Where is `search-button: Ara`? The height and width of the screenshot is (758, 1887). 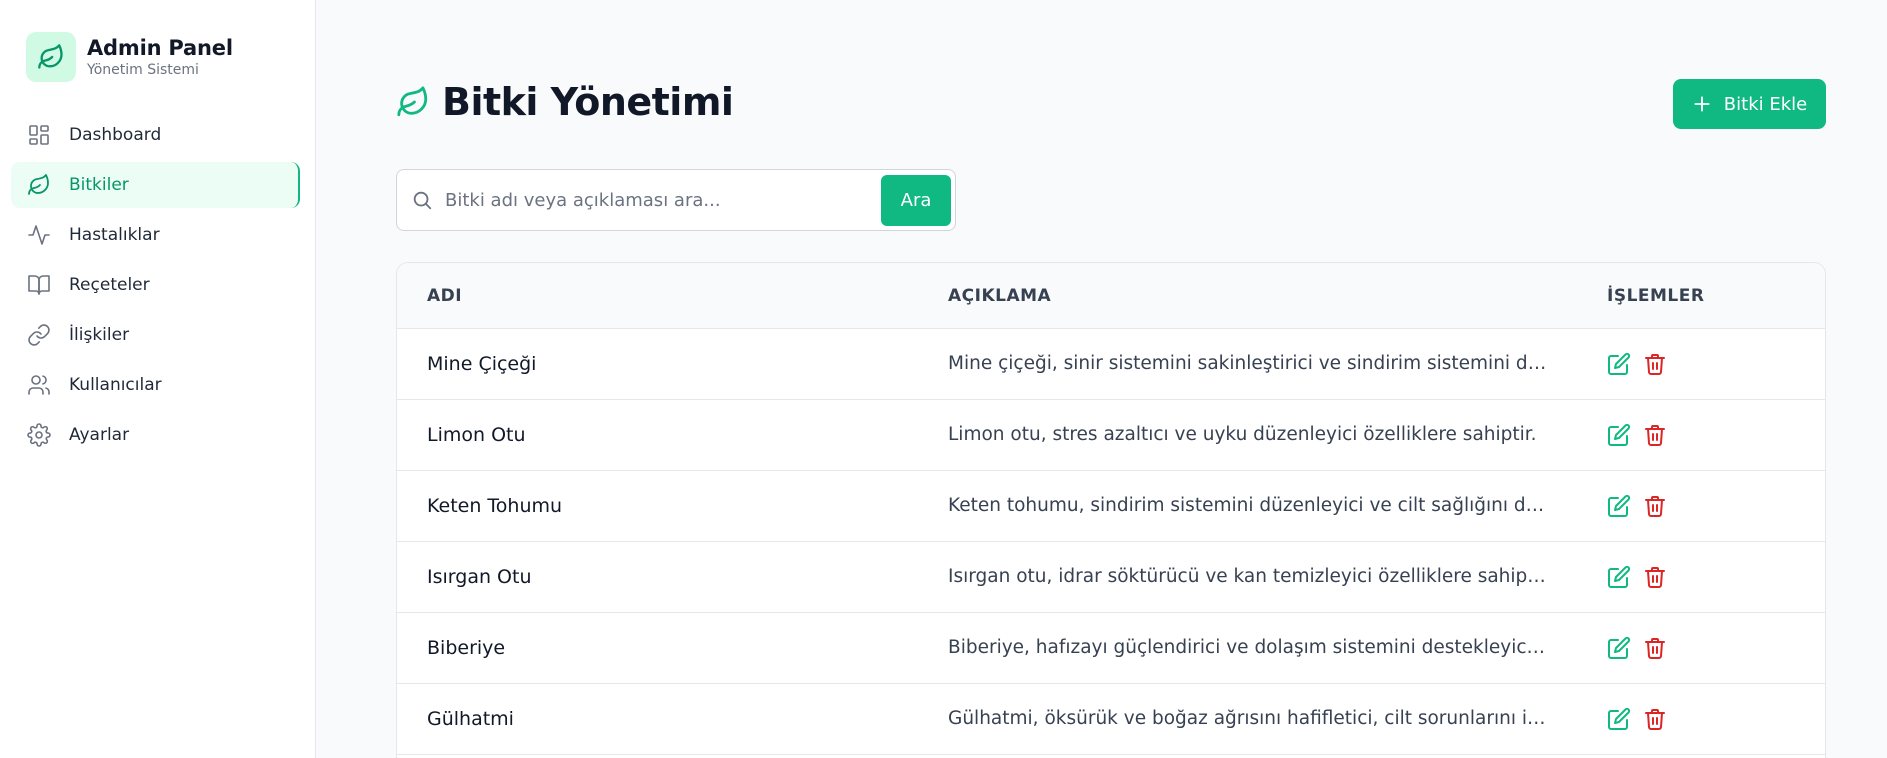 search-button: Ara is located at coordinates (916, 200).